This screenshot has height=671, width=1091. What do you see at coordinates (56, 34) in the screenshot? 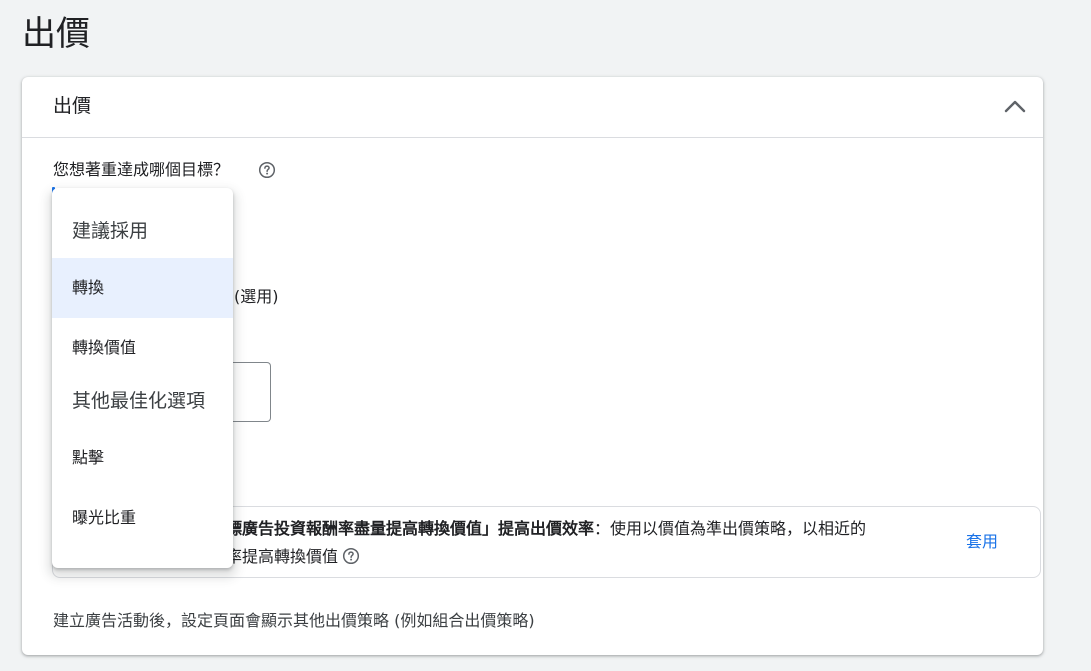
I see `page-title: 出價` at bounding box center [56, 34].